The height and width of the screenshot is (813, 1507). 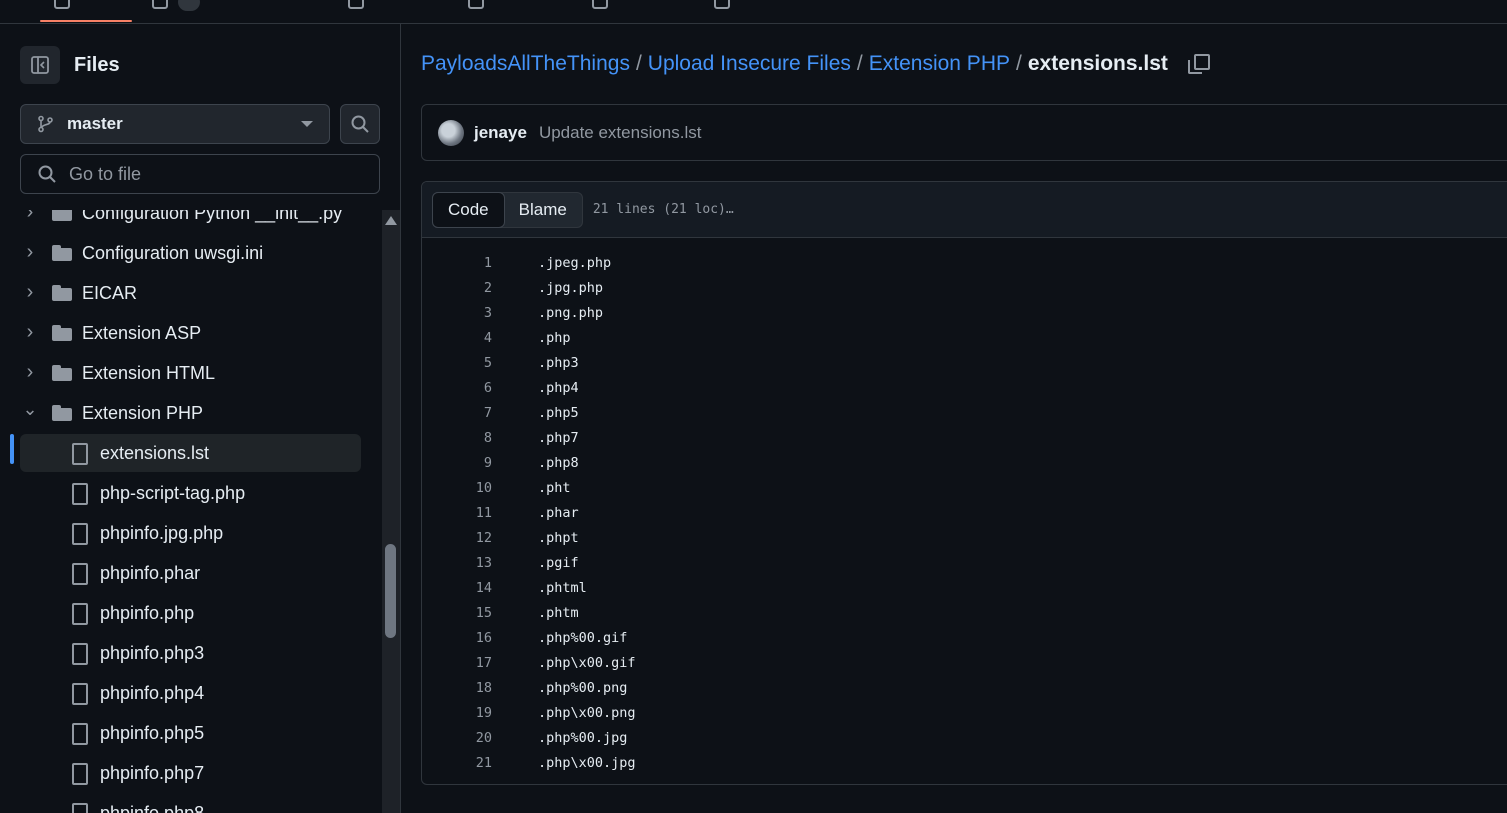 What do you see at coordinates (40, 65) in the screenshot?
I see `collapse-sidebar-button` at bounding box center [40, 65].